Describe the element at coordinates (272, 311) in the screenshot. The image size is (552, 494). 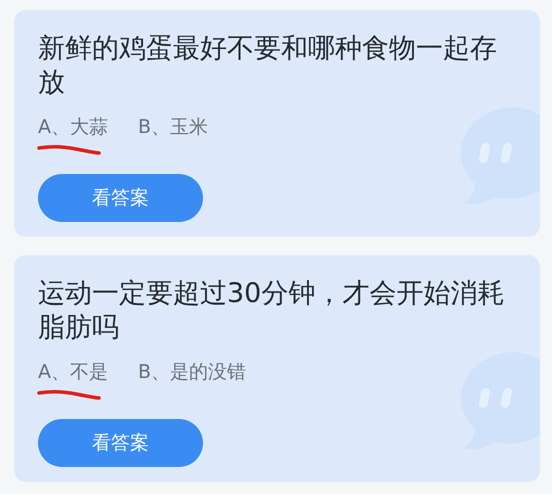
I see `question-text: 运动一定要超过30分钟，才会开始消耗脂肪吗` at that location.